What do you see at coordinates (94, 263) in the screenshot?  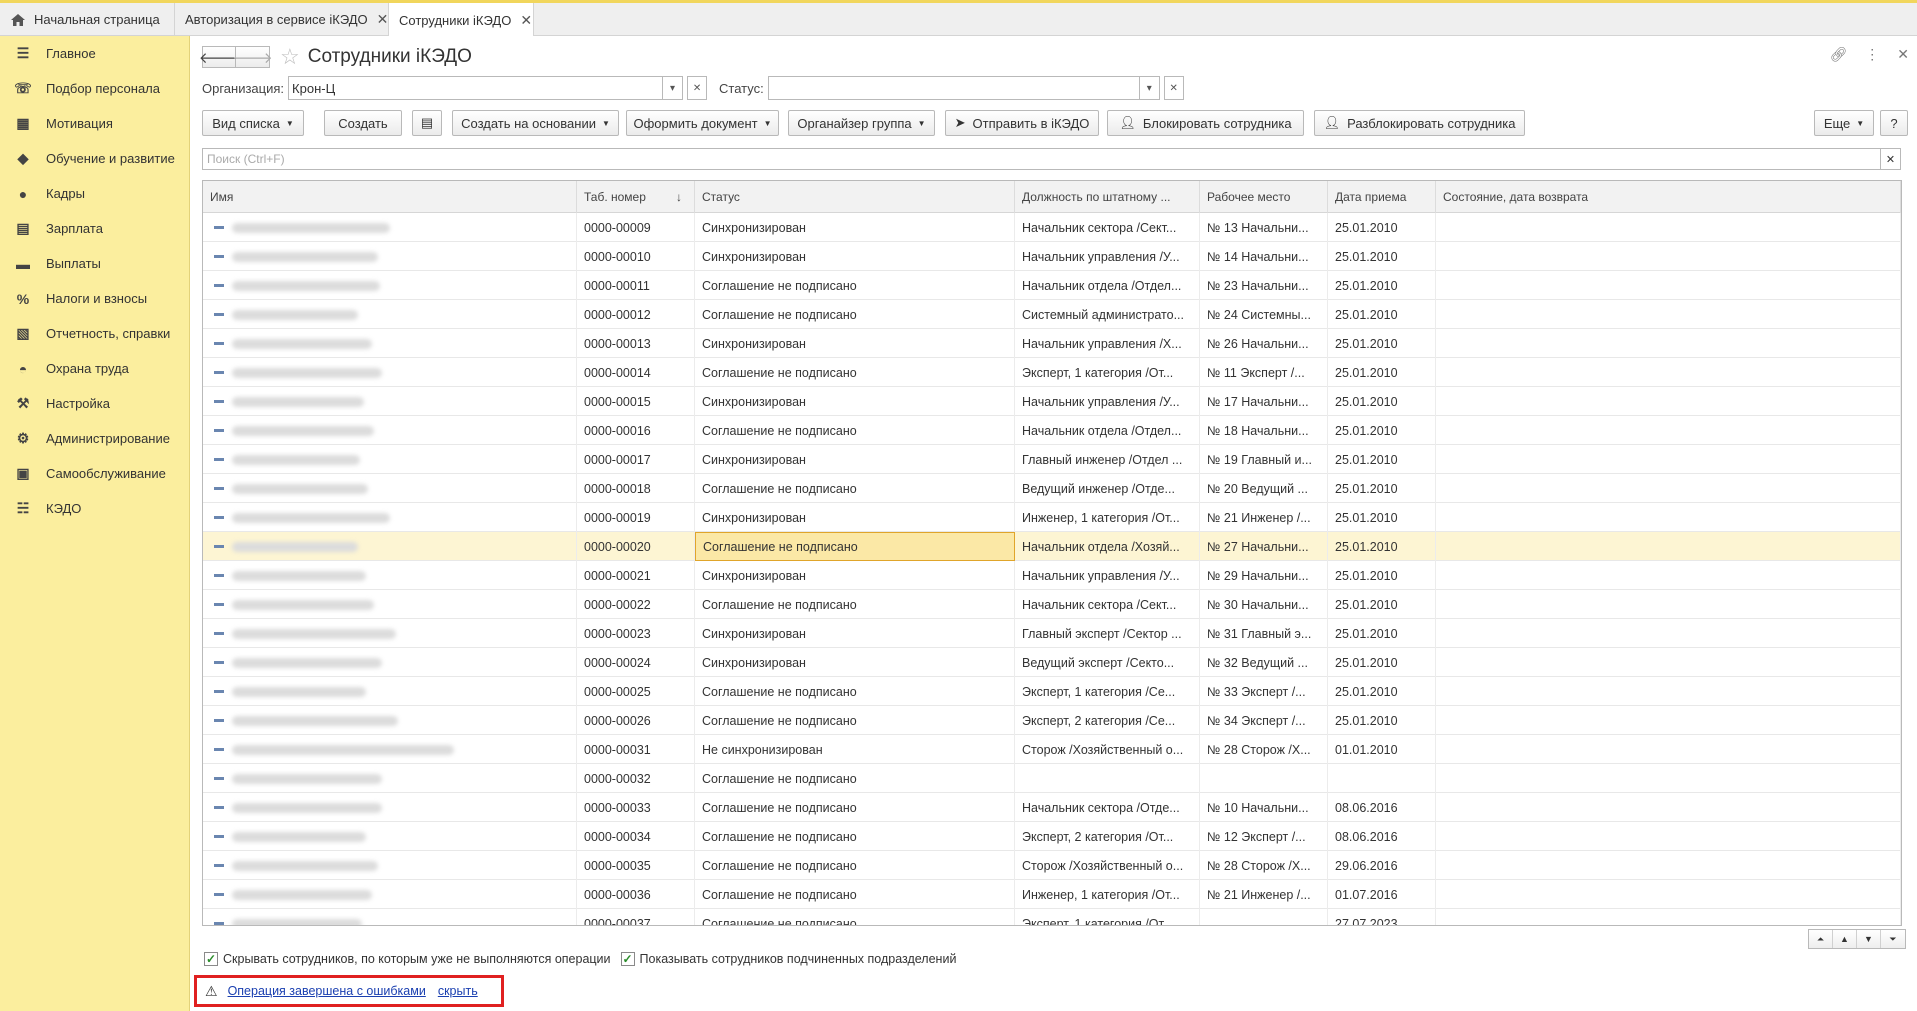 I see `sidebar-item-payments: ▬ Выплаты` at bounding box center [94, 263].